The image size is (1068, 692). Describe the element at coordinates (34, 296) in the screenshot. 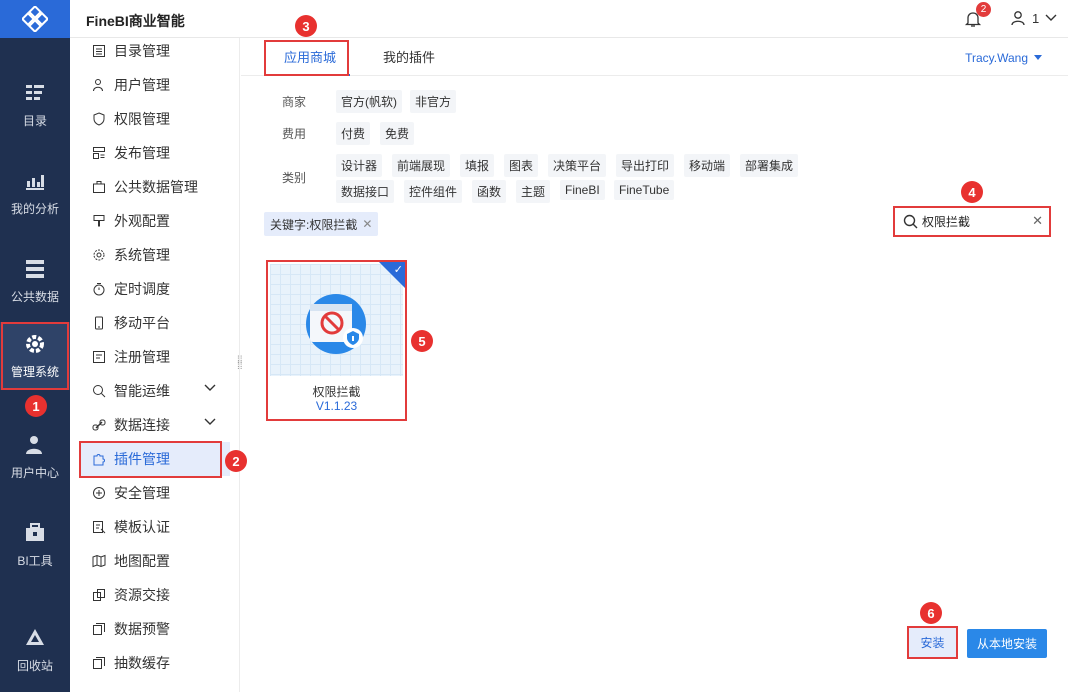

I see `rail-label: 公共数据` at that location.